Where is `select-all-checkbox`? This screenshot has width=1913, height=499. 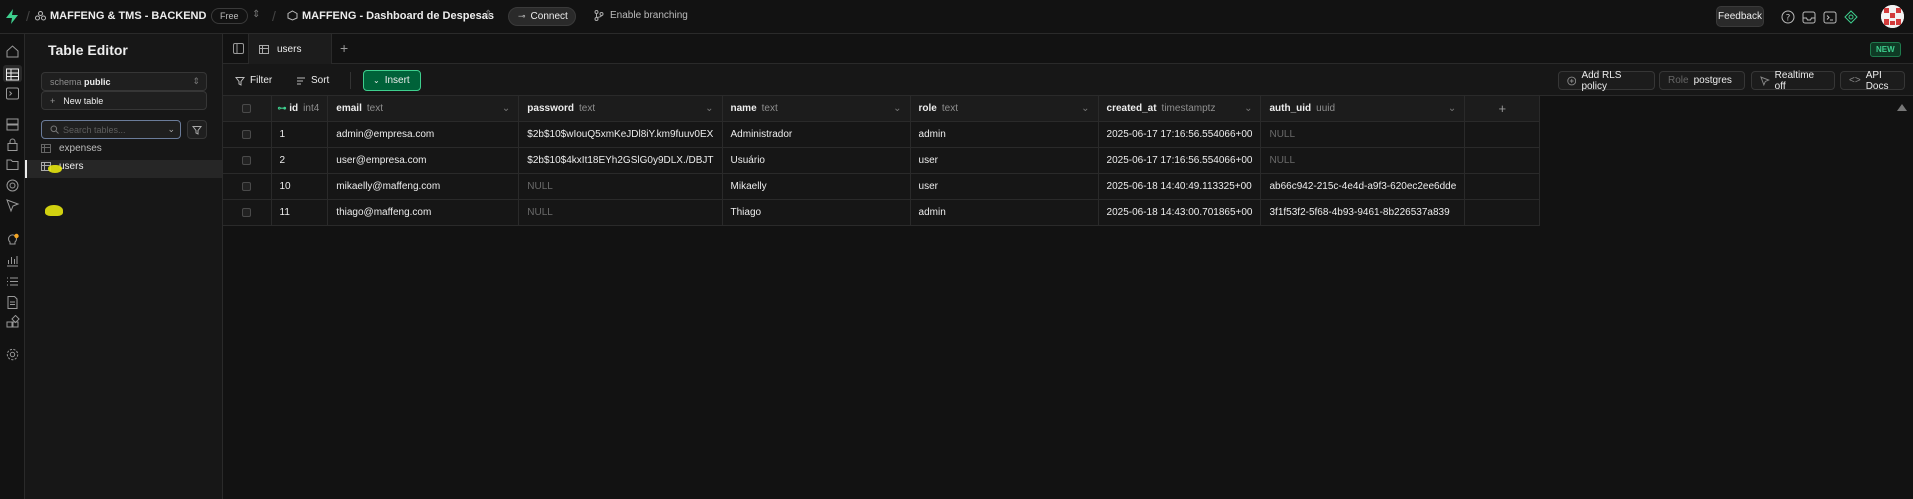
select-all-checkbox is located at coordinates (247, 108).